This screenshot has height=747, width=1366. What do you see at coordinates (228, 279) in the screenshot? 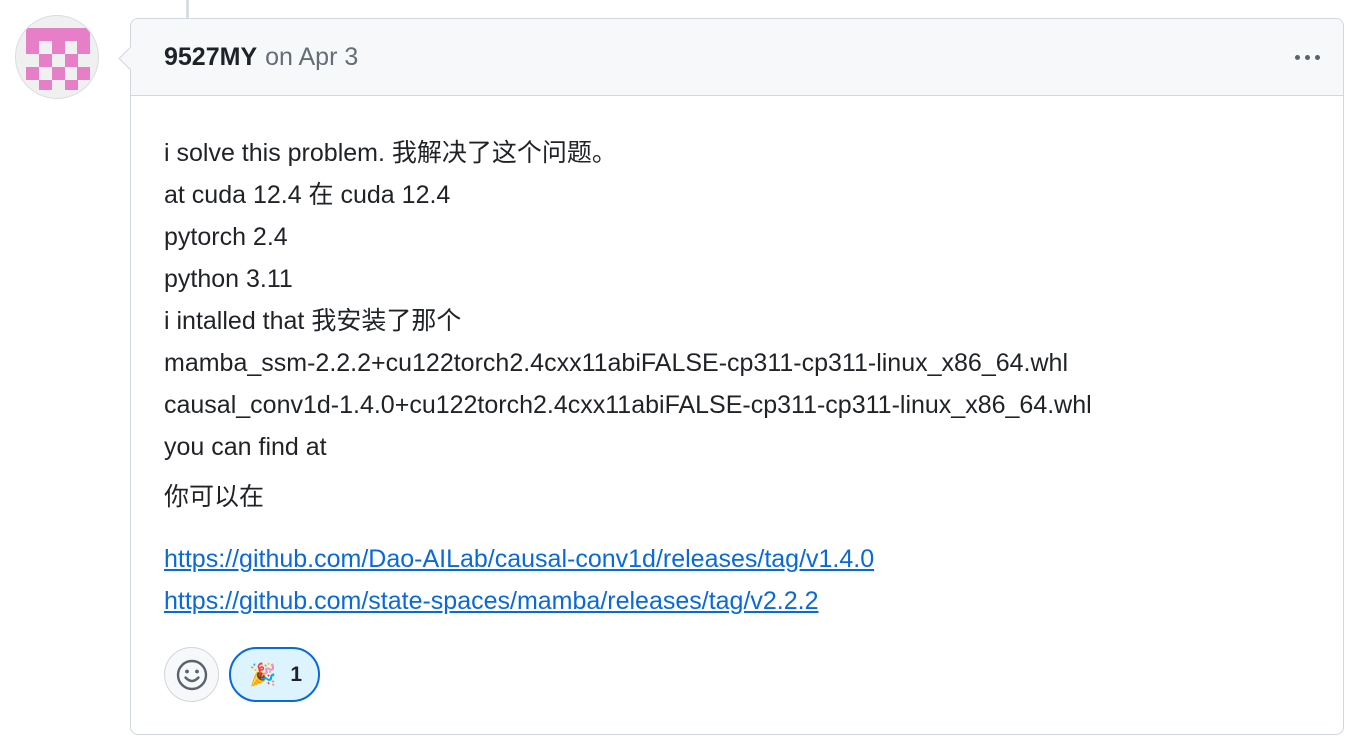
I see `comment-line: python 3.11` at bounding box center [228, 279].